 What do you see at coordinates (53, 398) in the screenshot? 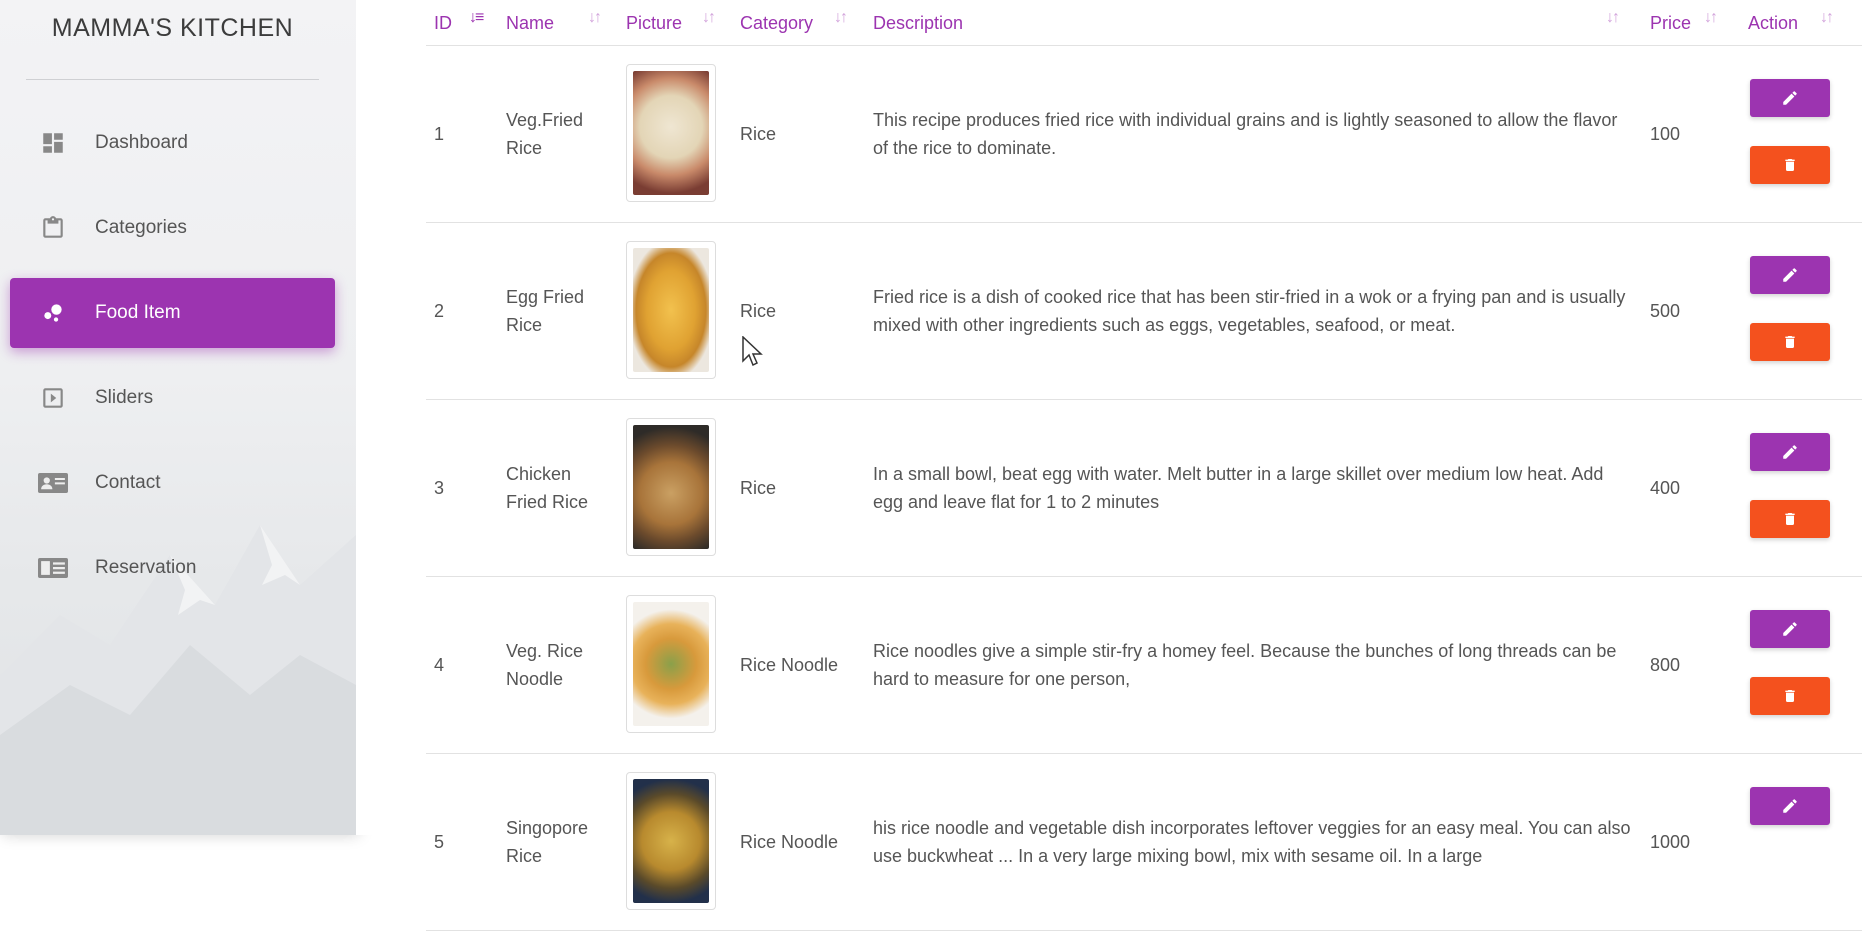
I see `slideshow-icon` at bounding box center [53, 398].